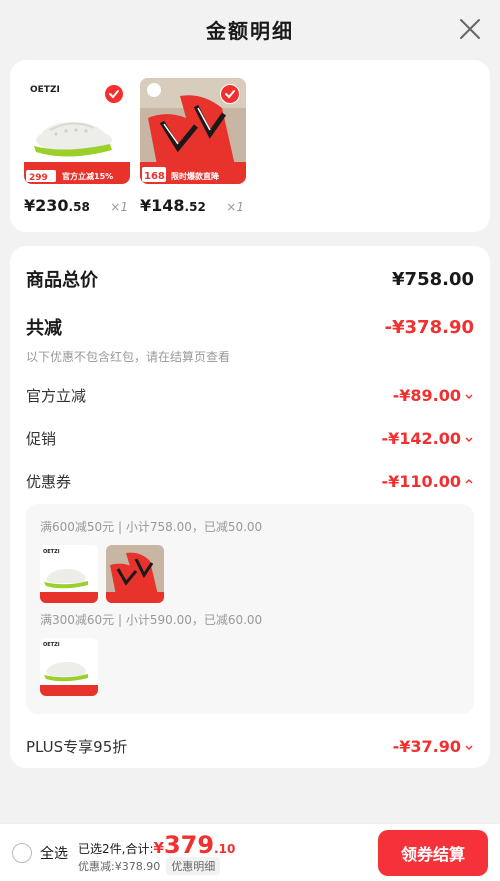 The image size is (500, 881). What do you see at coordinates (250, 395) in the screenshot?
I see `official-discount-row: 官方立减 -¥89.00` at bounding box center [250, 395].